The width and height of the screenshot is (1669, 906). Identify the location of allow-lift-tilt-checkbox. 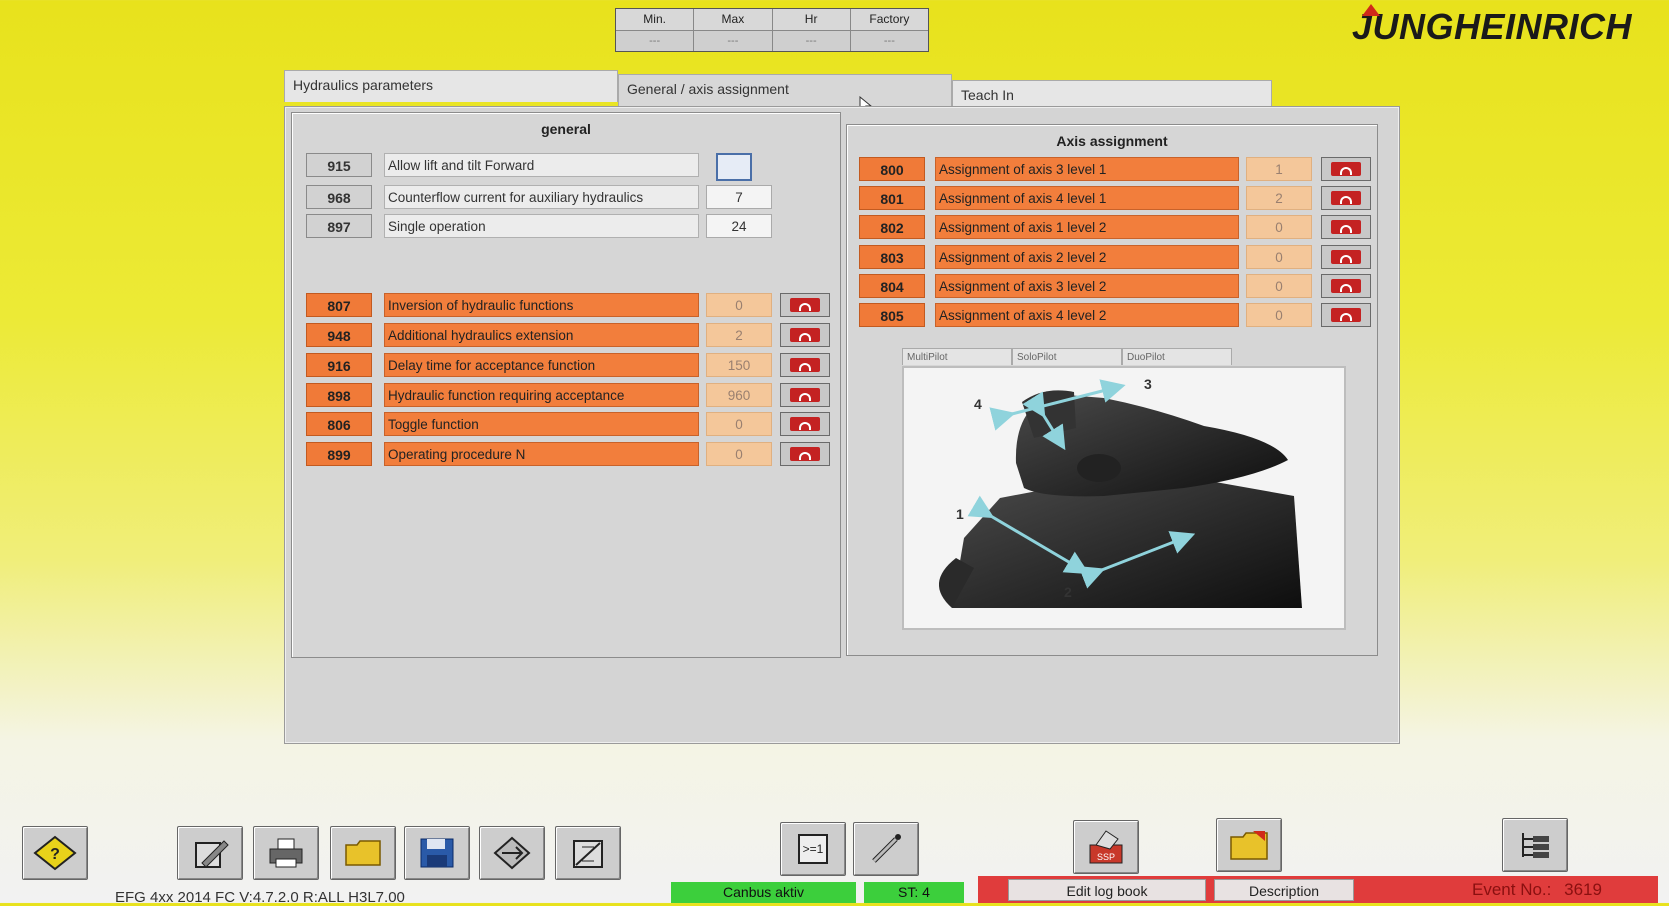
(734, 167).